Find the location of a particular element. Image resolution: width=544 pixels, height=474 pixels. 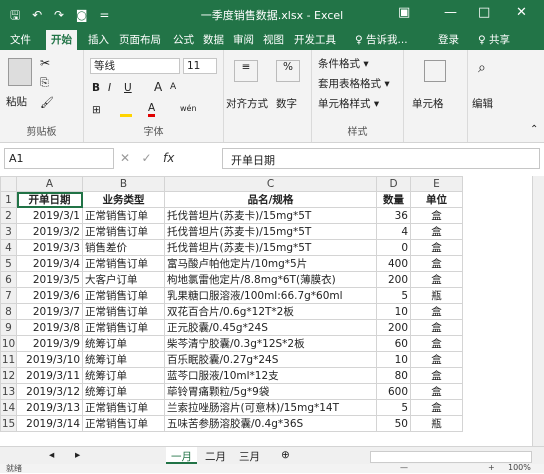

row-header: 4 is located at coordinates (8, 247).